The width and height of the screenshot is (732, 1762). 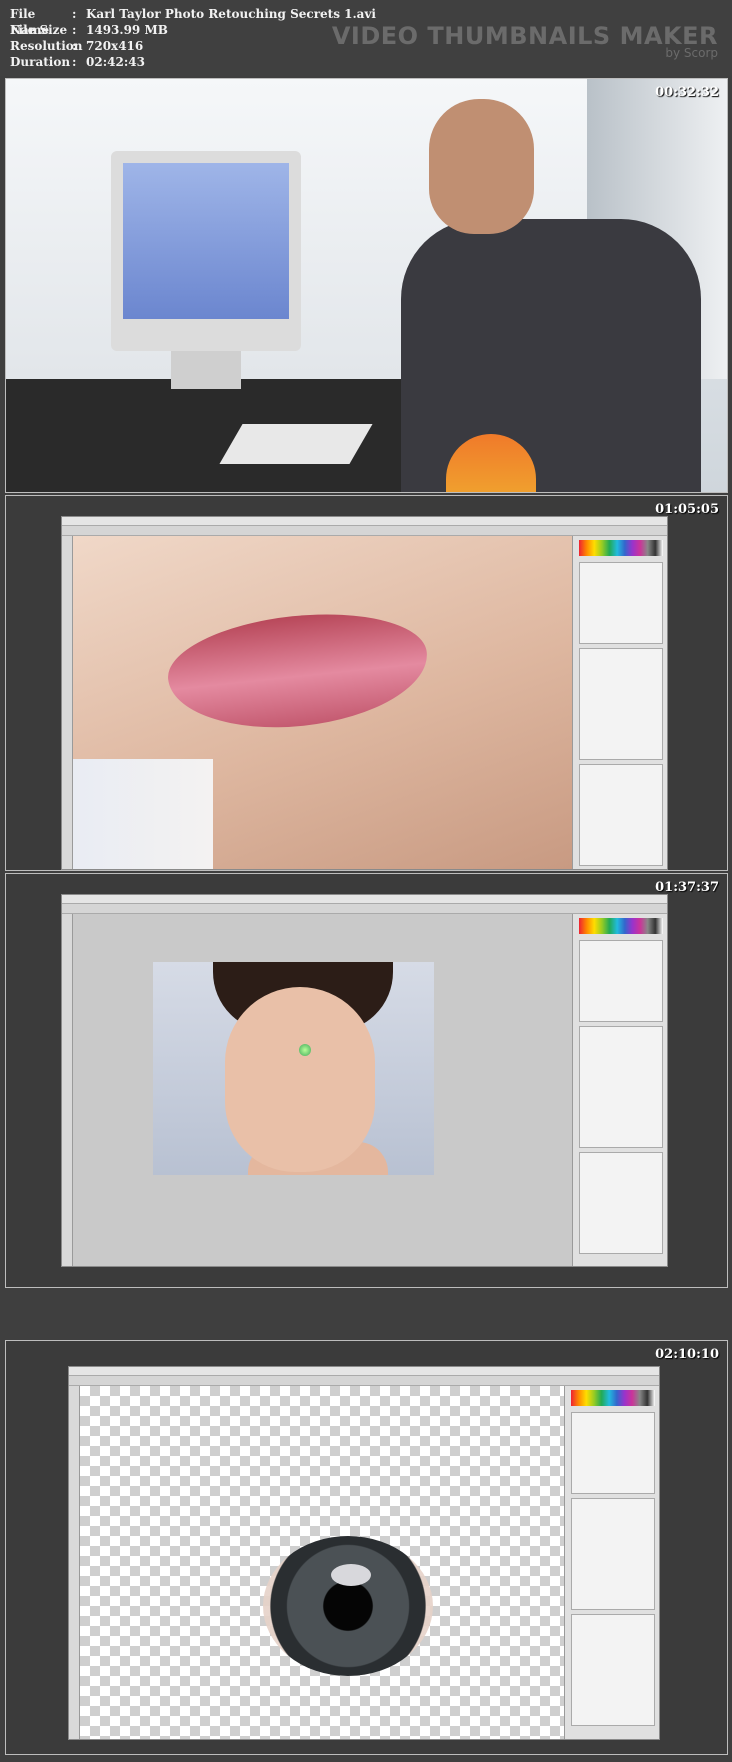 I want to click on brush-cursor, so click(x=305, y=1050).